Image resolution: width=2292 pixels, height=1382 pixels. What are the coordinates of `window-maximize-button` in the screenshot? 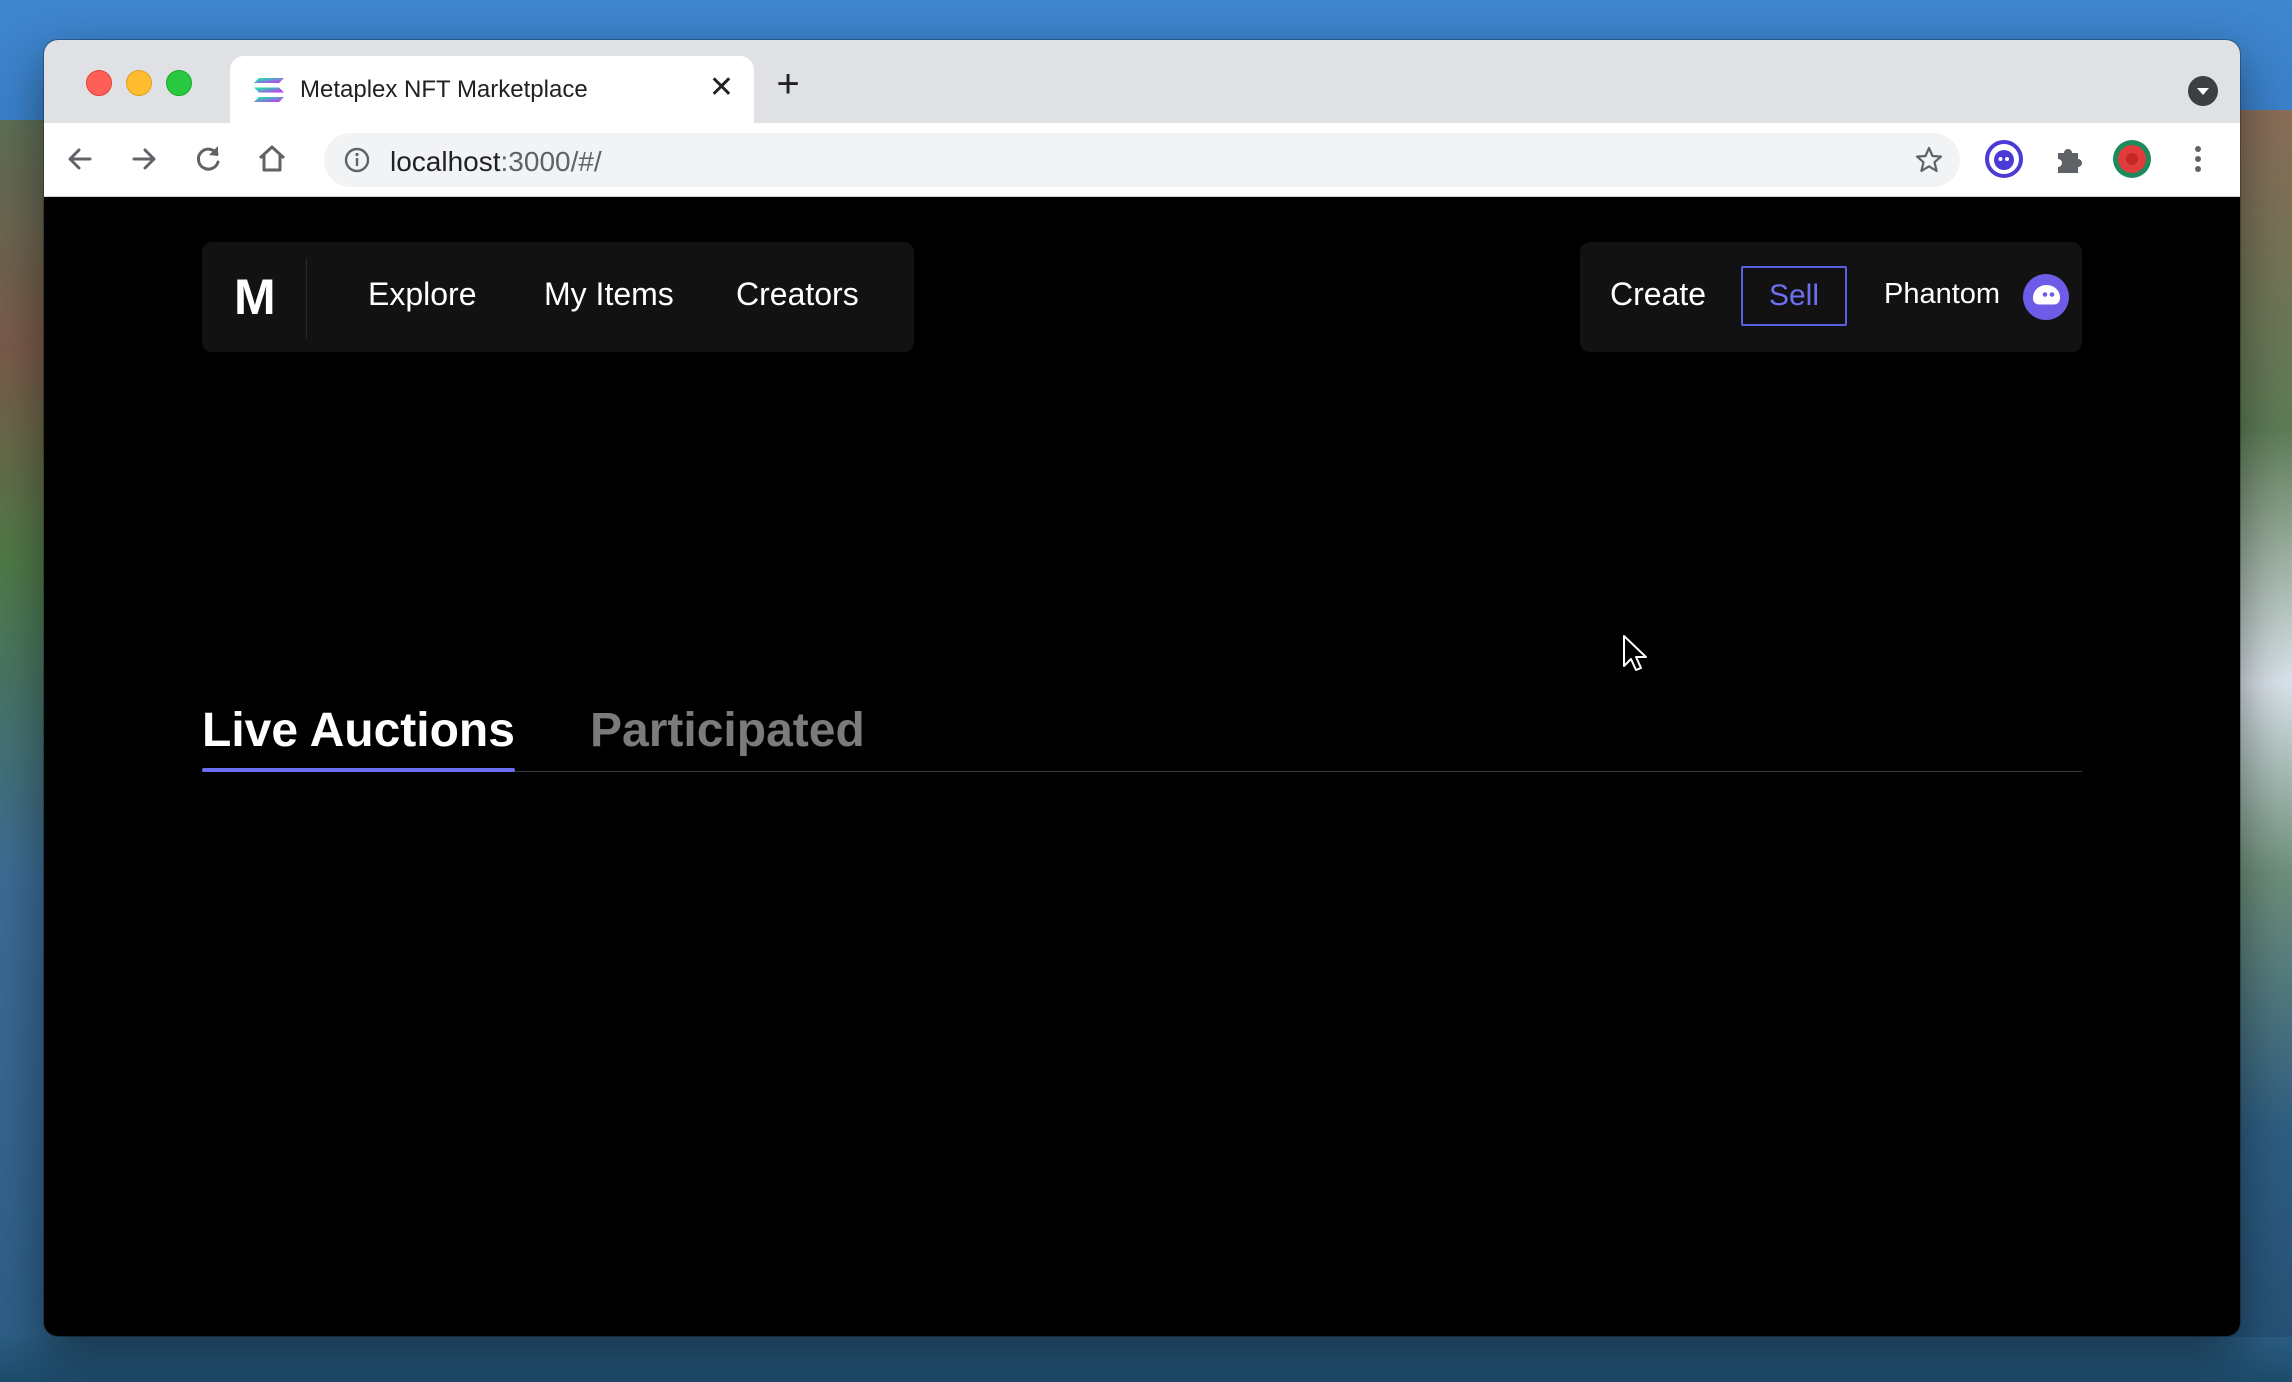 It's located at (179, 83).